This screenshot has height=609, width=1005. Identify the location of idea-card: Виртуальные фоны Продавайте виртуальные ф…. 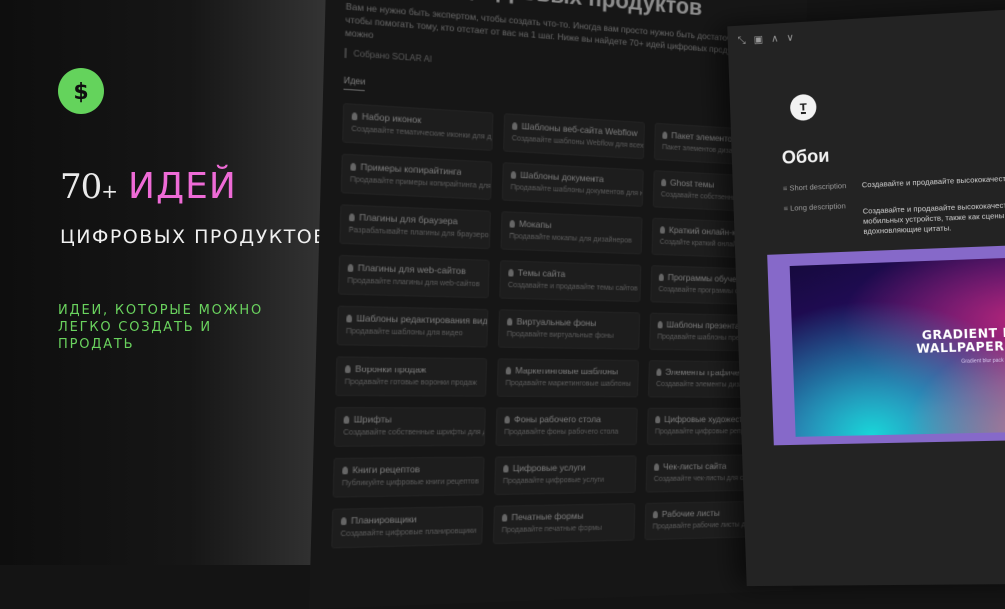
(569, 329).